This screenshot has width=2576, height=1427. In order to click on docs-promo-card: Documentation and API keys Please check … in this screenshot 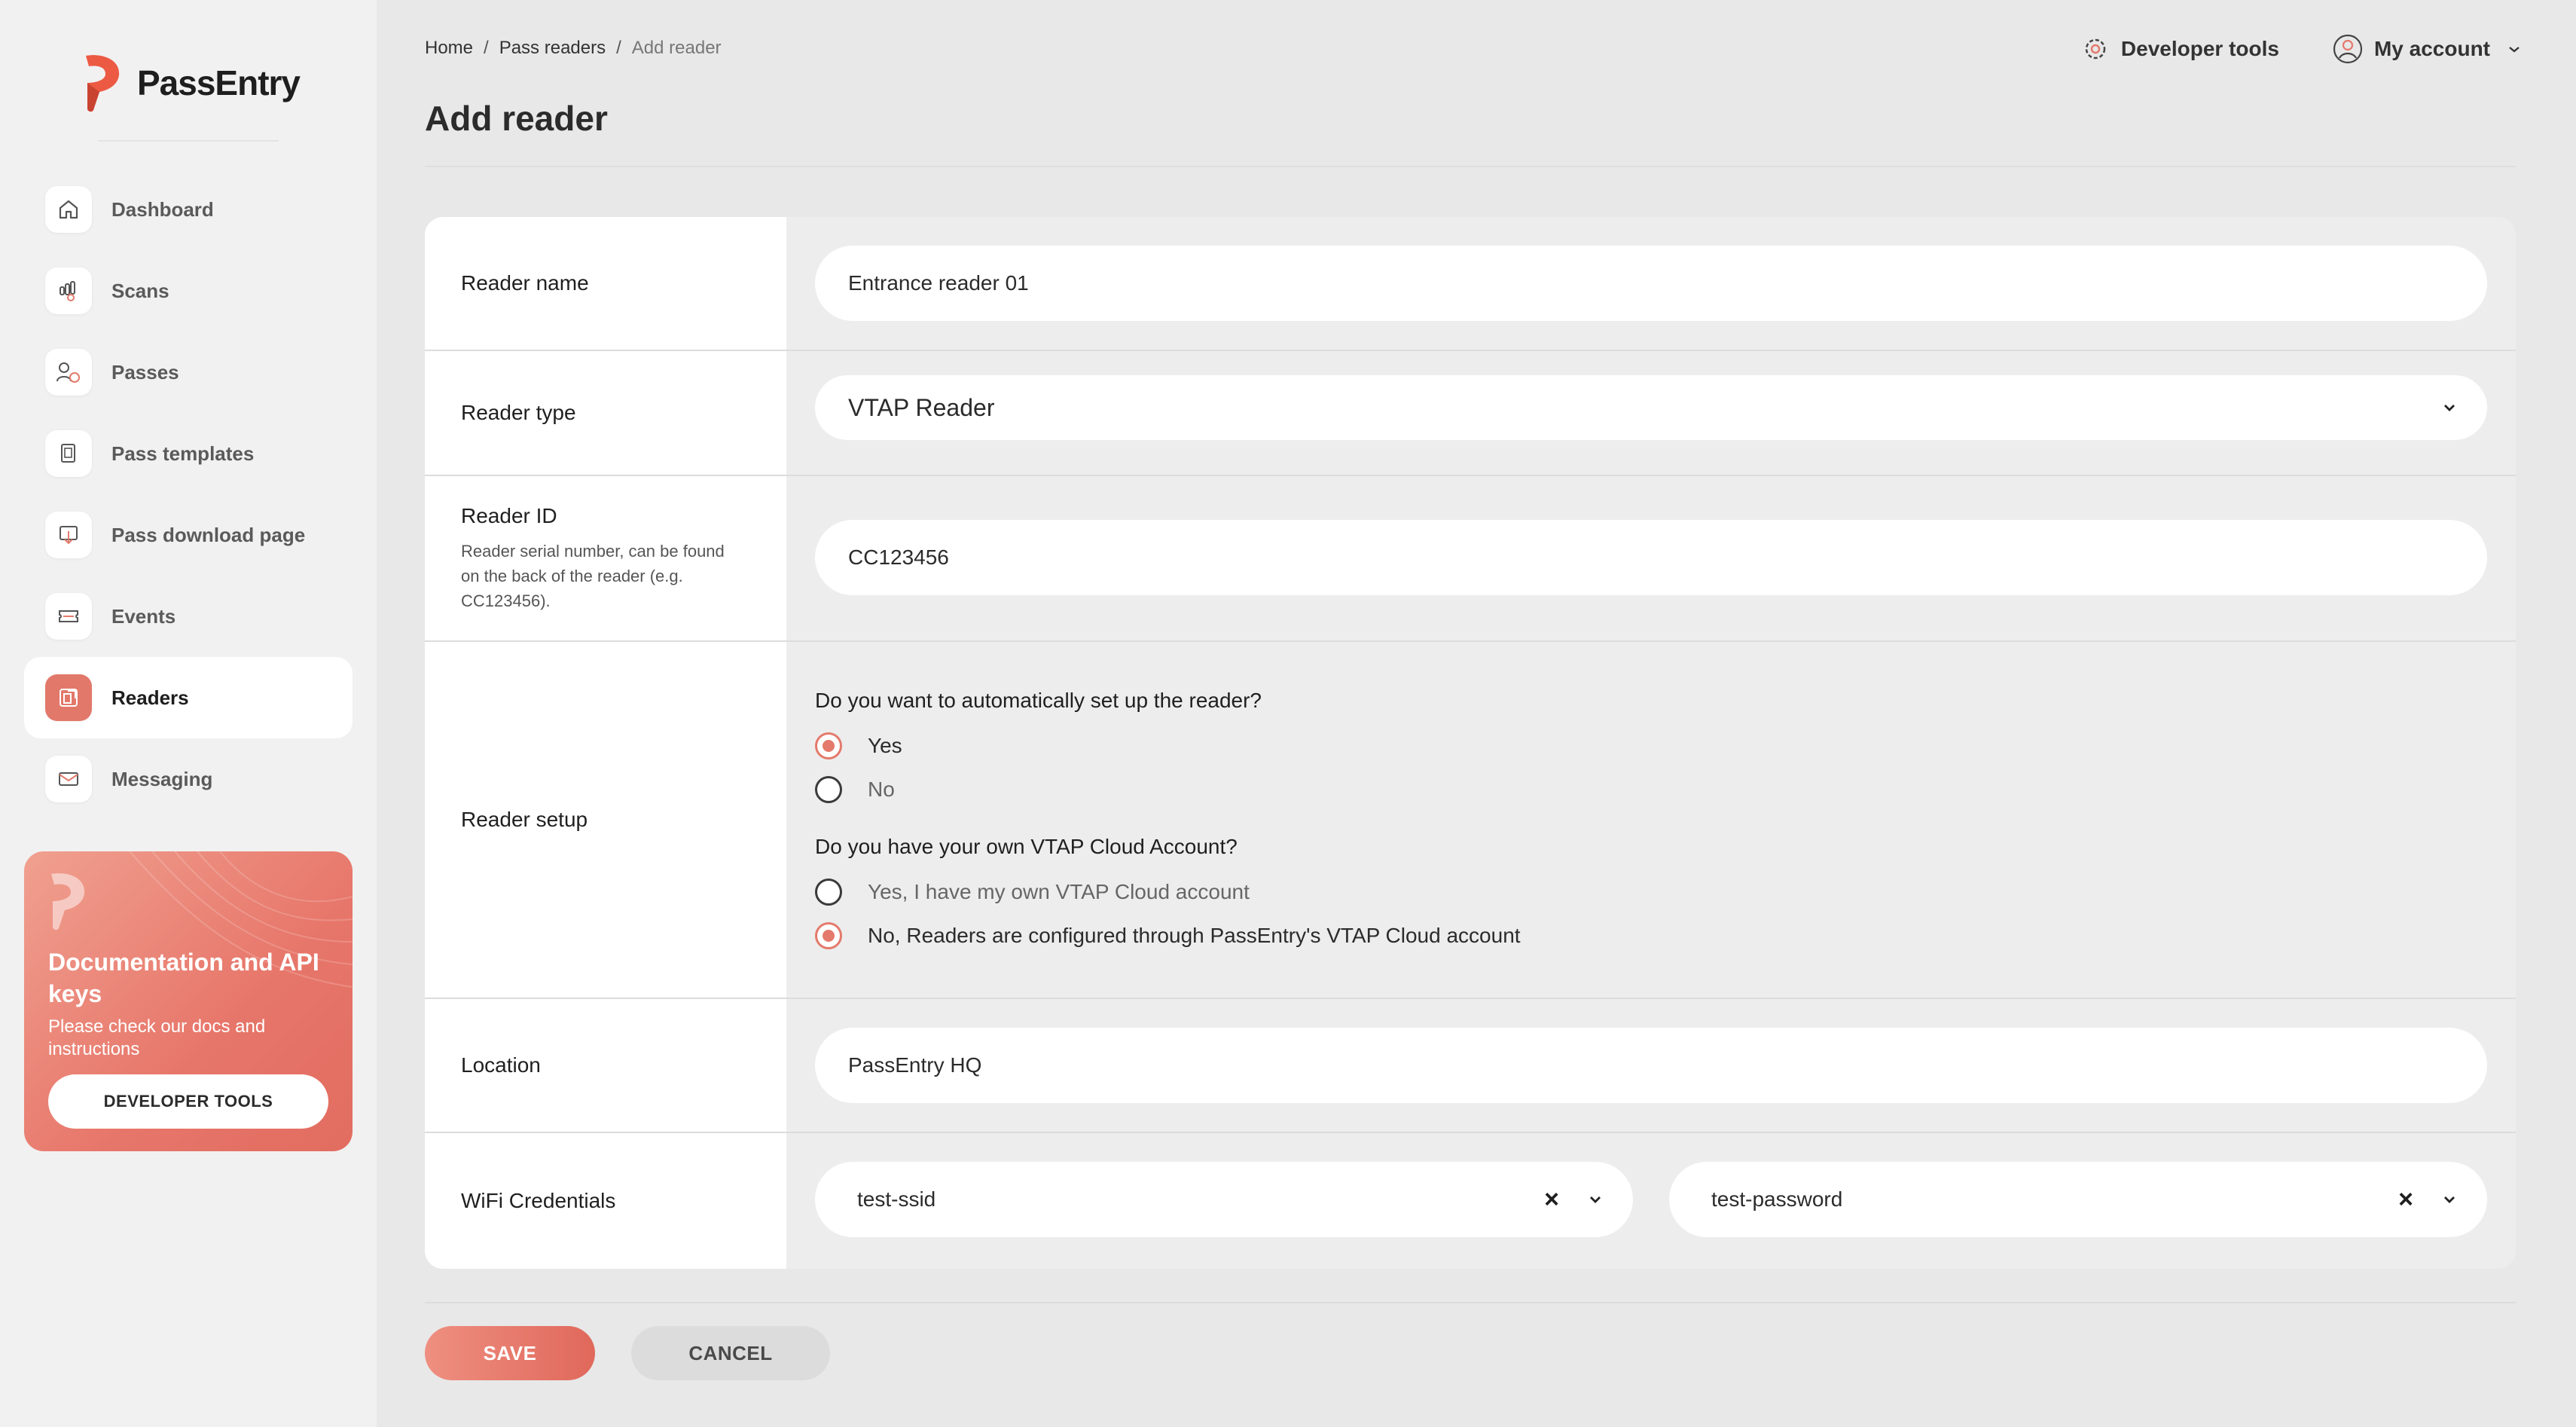, I will do `click(189, 1001)`.